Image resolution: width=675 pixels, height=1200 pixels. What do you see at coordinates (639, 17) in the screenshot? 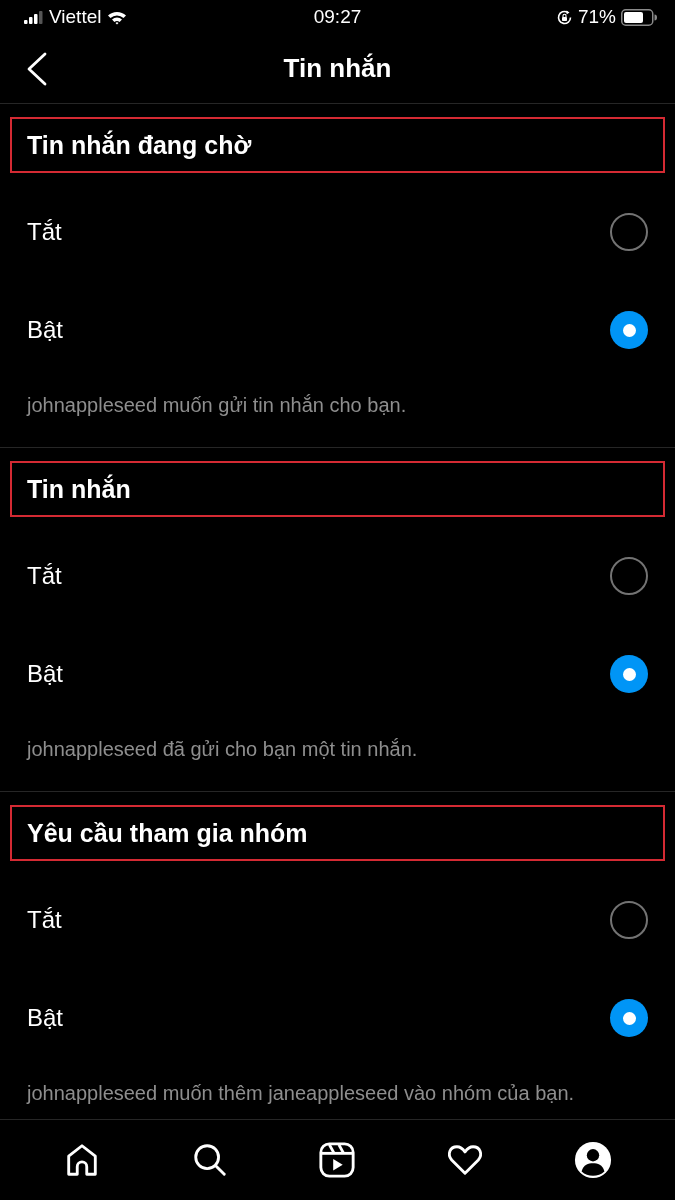
I see `battery-icon` at bounding box center [639, 17].